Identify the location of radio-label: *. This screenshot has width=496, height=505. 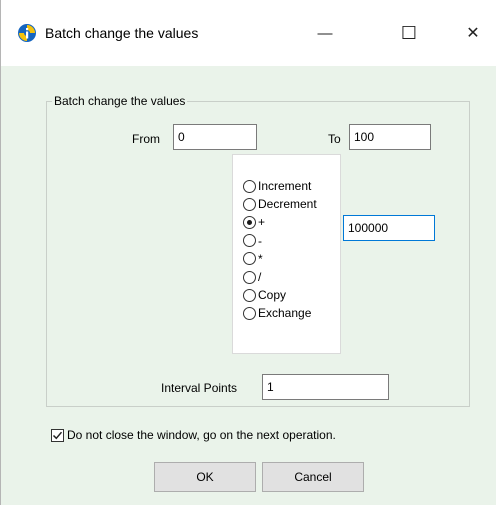
(260, 258).